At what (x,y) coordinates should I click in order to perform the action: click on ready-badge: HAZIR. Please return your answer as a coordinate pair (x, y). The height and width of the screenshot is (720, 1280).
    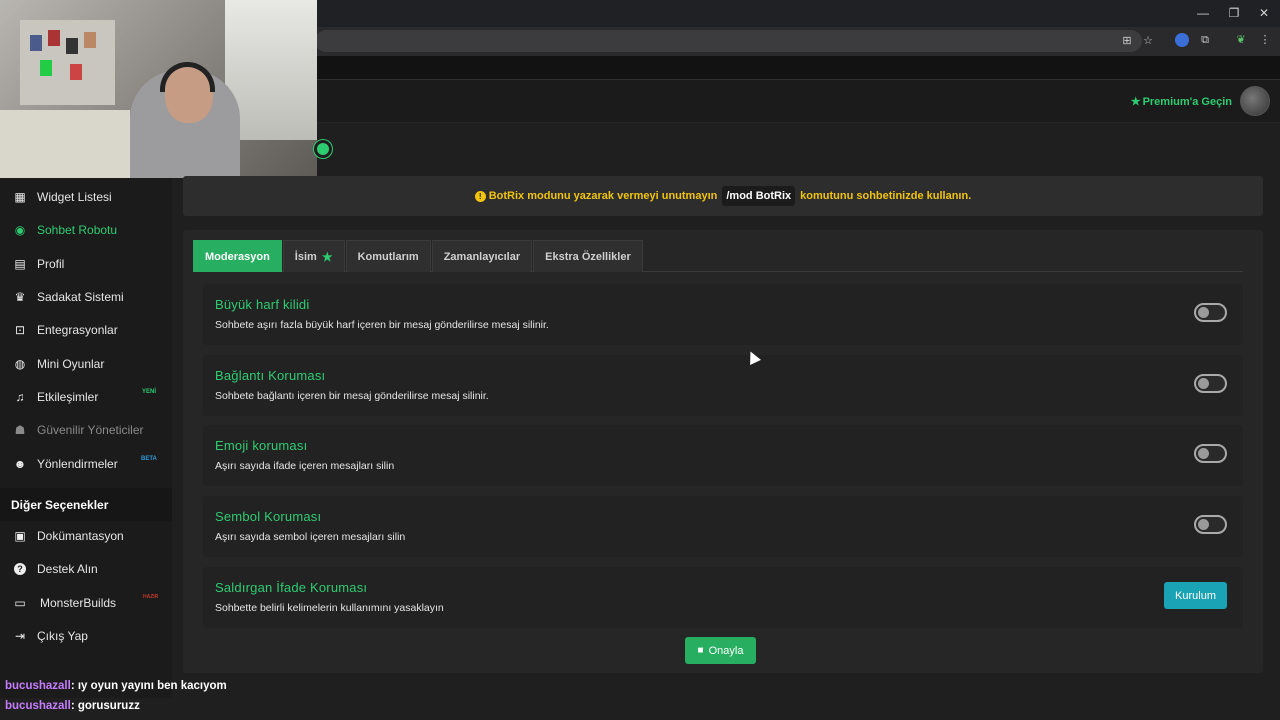
    Looking at the image, I should click on (151, 597).